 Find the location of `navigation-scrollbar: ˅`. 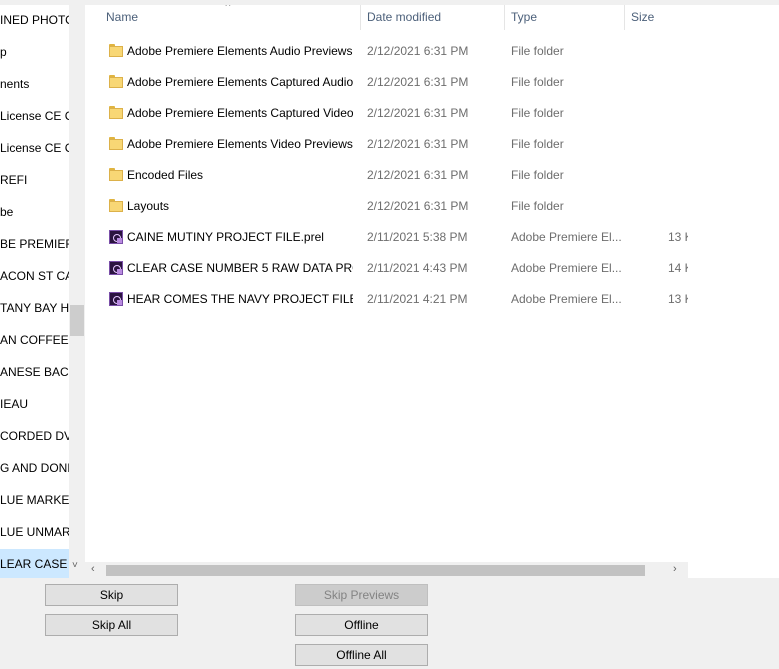

navigation-scrollbar: ˅ is located at coordinates (77, 289).